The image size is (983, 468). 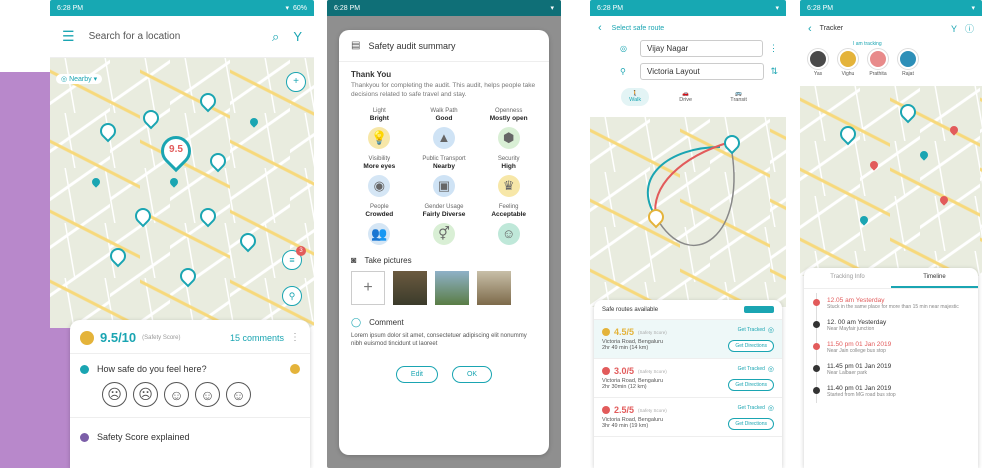 I want to click on info-dot-icon, so click(x=84, y=437).